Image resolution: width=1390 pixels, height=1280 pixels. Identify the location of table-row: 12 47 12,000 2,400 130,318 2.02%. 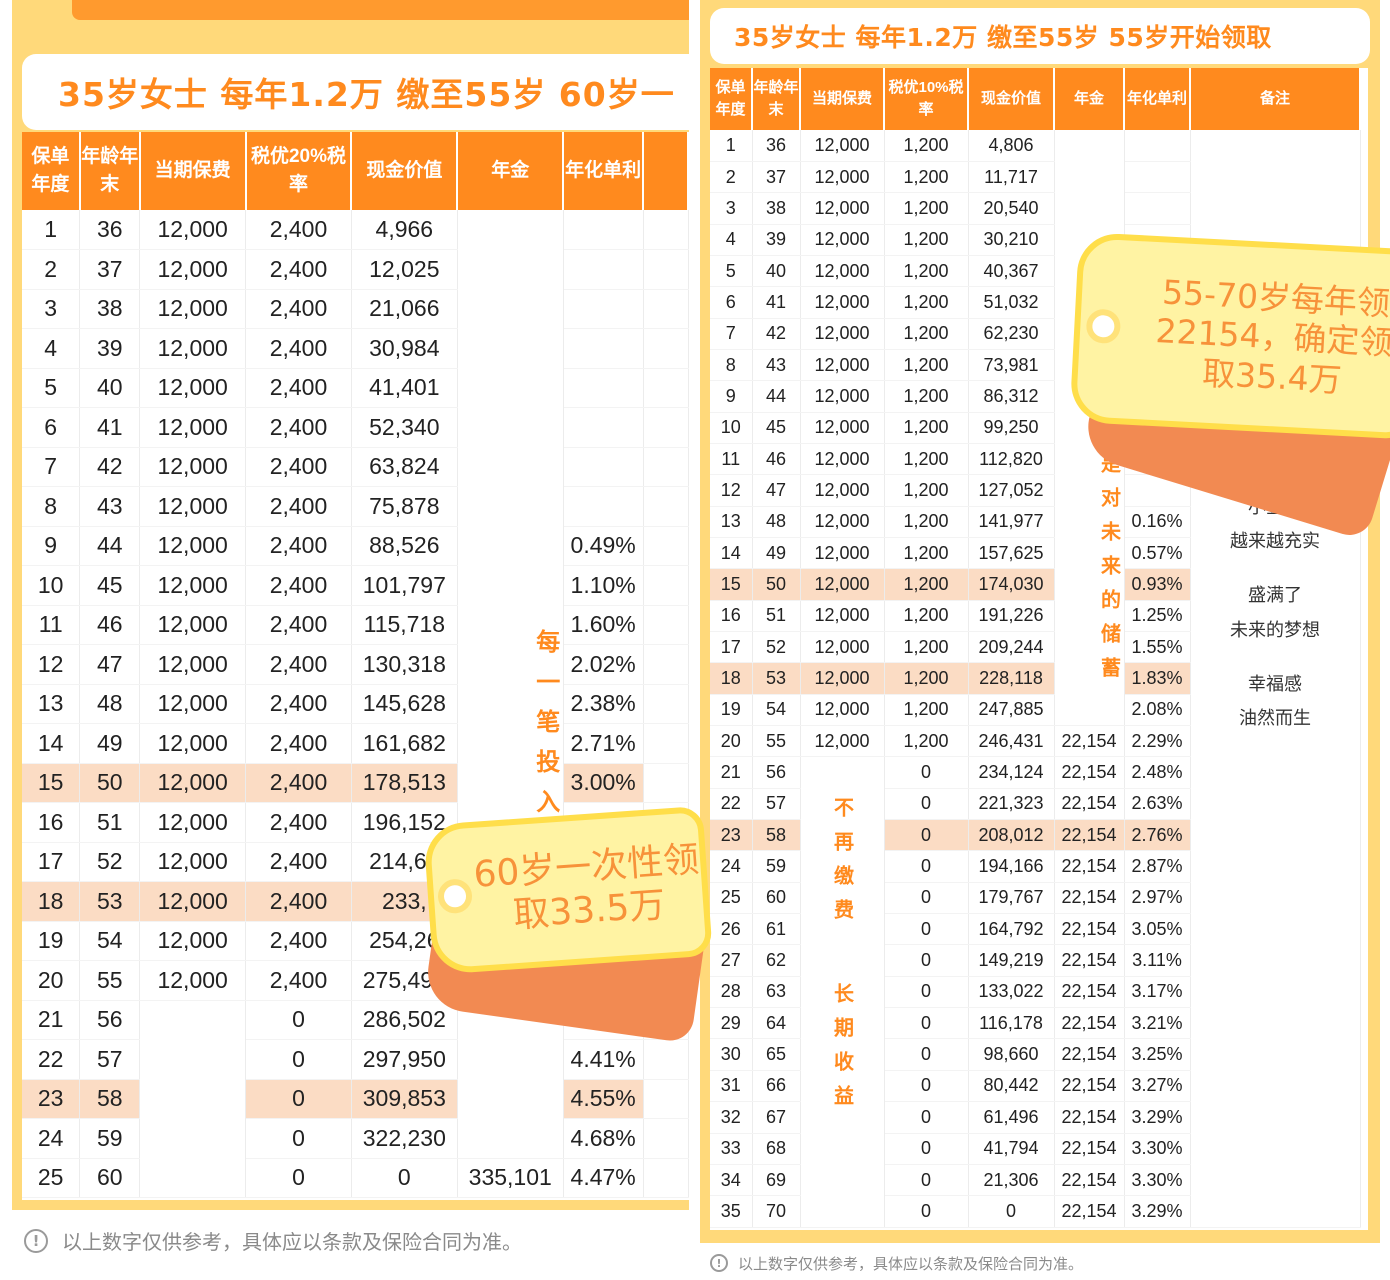
(355, 664).